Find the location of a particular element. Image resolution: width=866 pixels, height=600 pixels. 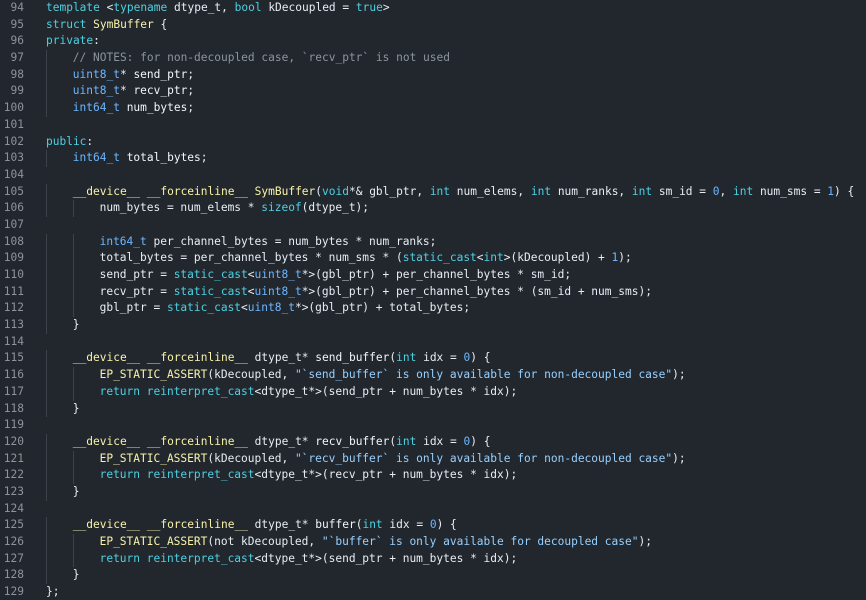

code-token: recv_ptr = is located at coordinates (136, 291).